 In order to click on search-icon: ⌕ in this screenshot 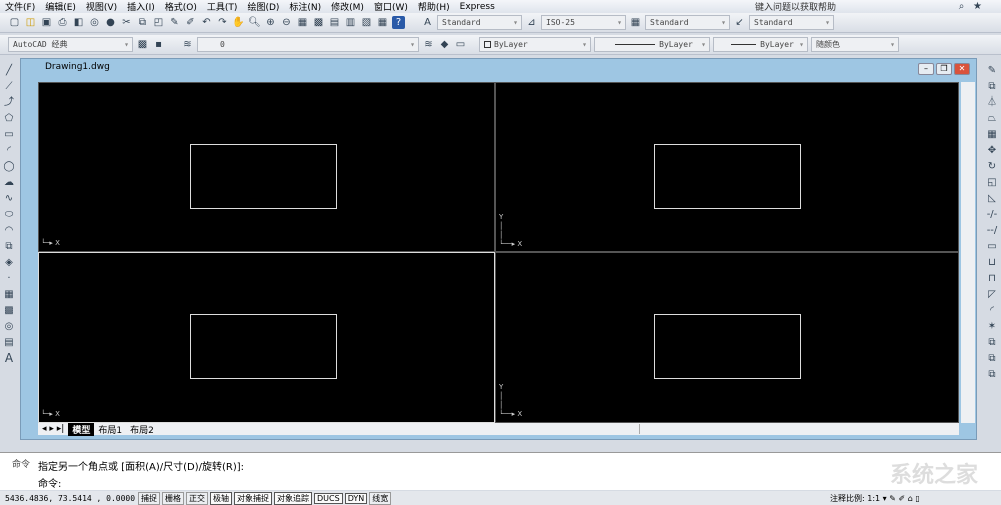, I will do `click(961, 6)`.